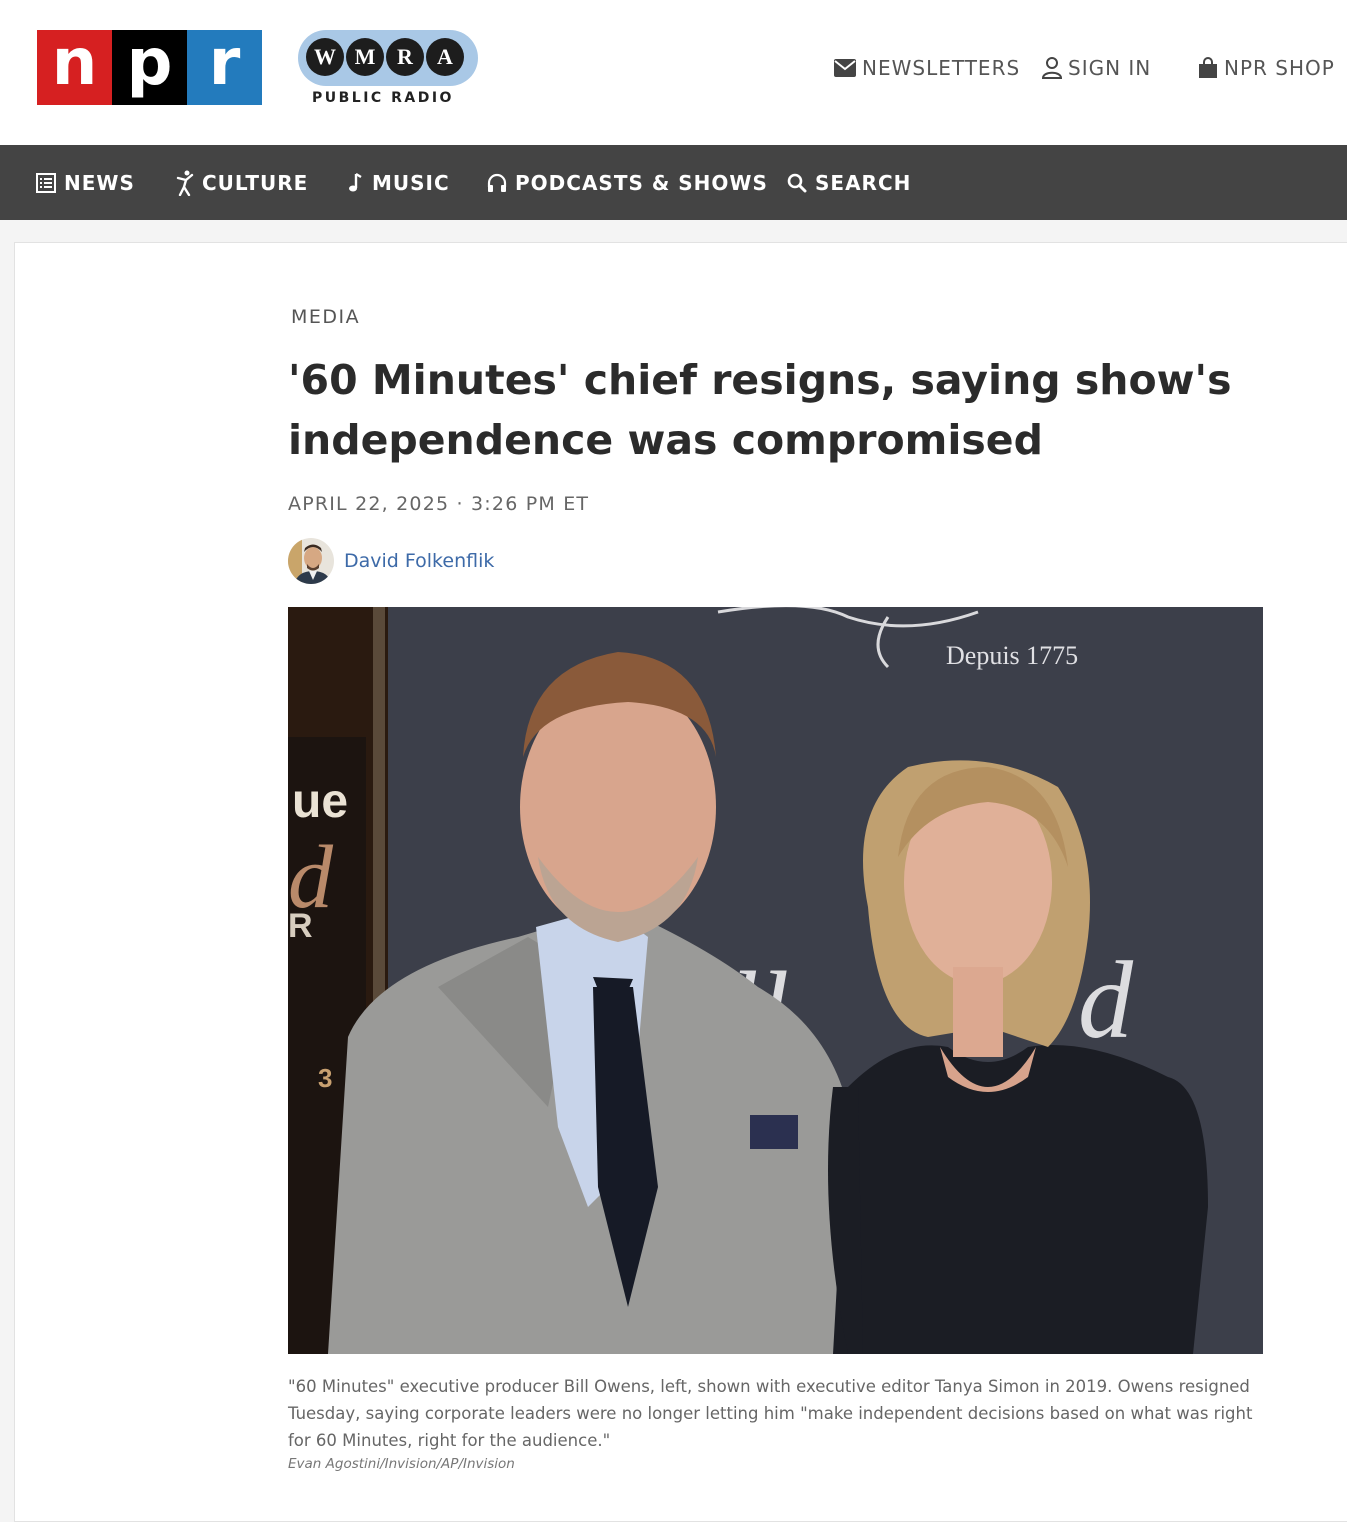 The image size is (1347, 1522). What do you see at coordinates (1012, 655) in the screenshot?
I see `photo-backdrop-text: Depuis 1775` at bounding box center [1012, 655].